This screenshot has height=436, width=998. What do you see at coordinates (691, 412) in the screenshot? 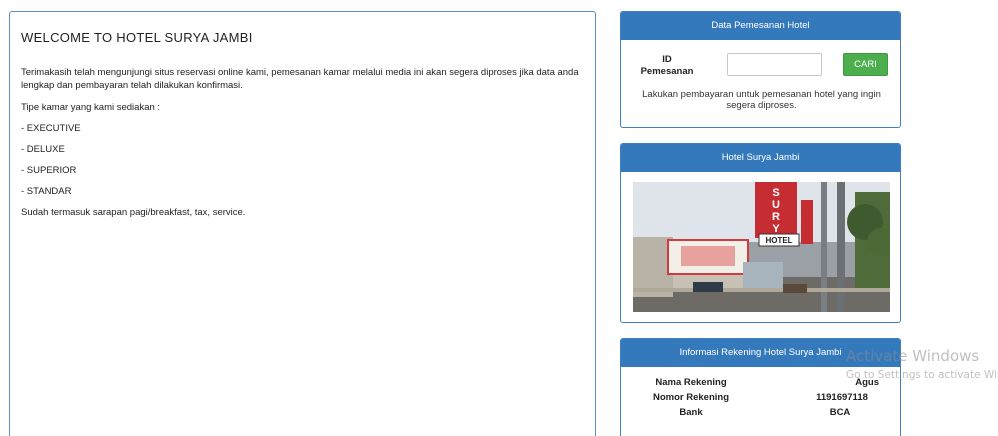
I see `bank-label: Bank` at bounding box center [691, 412].